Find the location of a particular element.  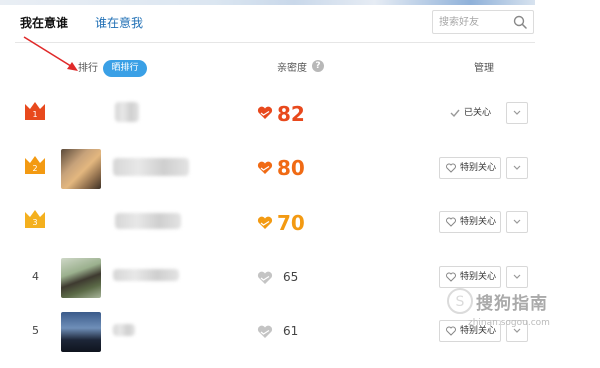

crown-icon: 3 is located at coordinates (35, 219).